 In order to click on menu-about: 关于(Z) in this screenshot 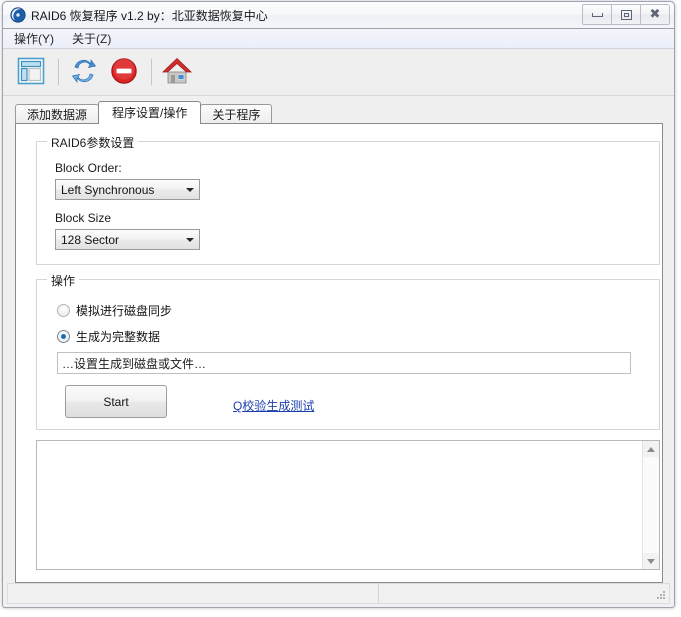, I will do `click(93, 39)`.